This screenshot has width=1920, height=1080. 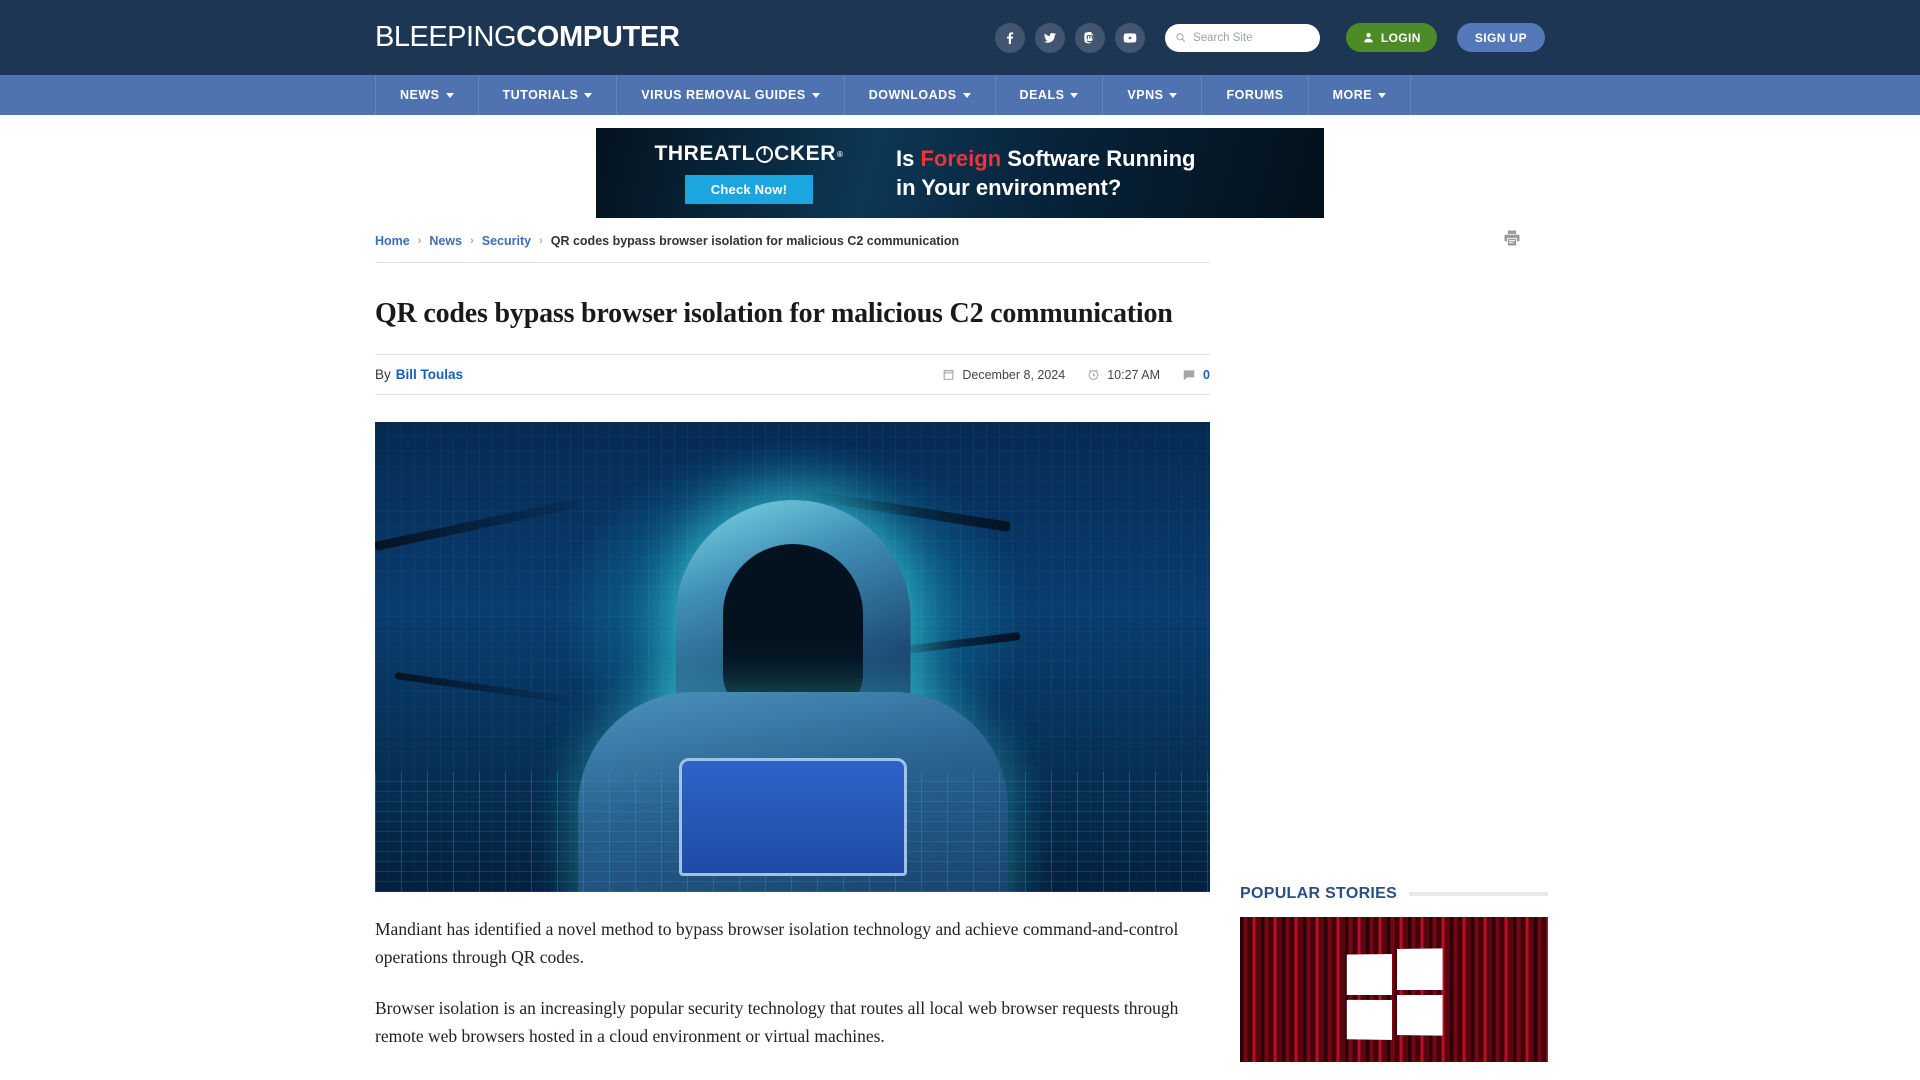 What do you see at coordinates (1134, 374) in the screenshot?
I see `publish-time-text: 10:27 AM` at bounding box center [1134, 374].